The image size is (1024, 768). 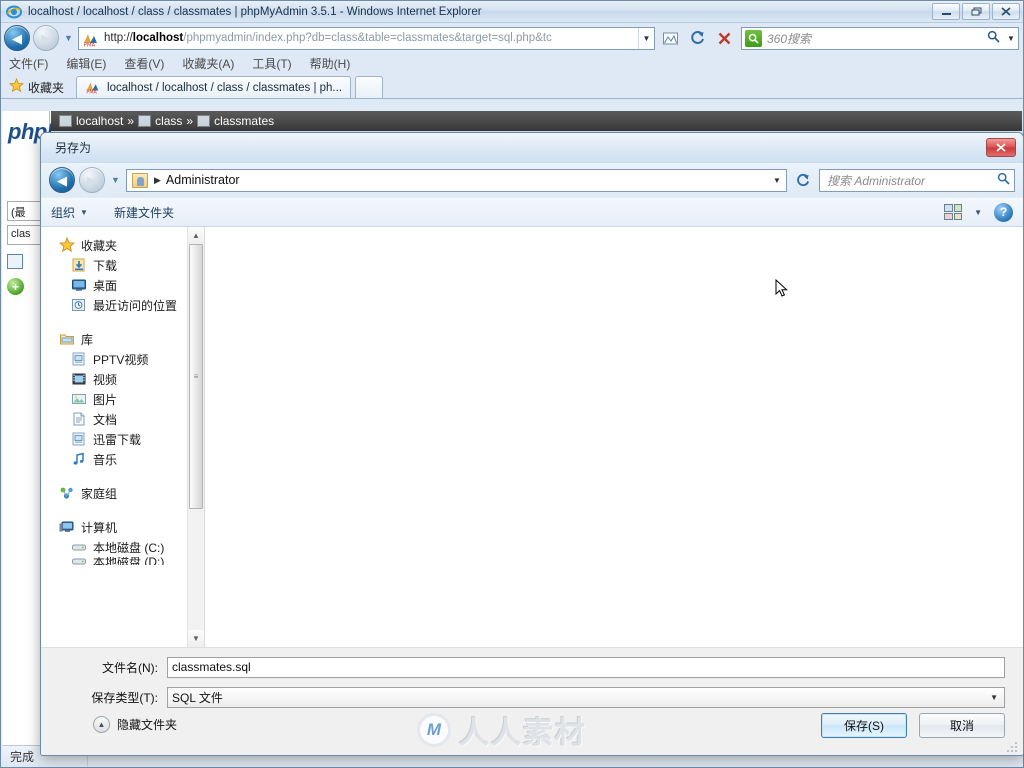 What do you see at coordinates (144, 212) in the screenshot?
I see `new-folder-button: 新建文件夹` at bounding box center [144, 212].